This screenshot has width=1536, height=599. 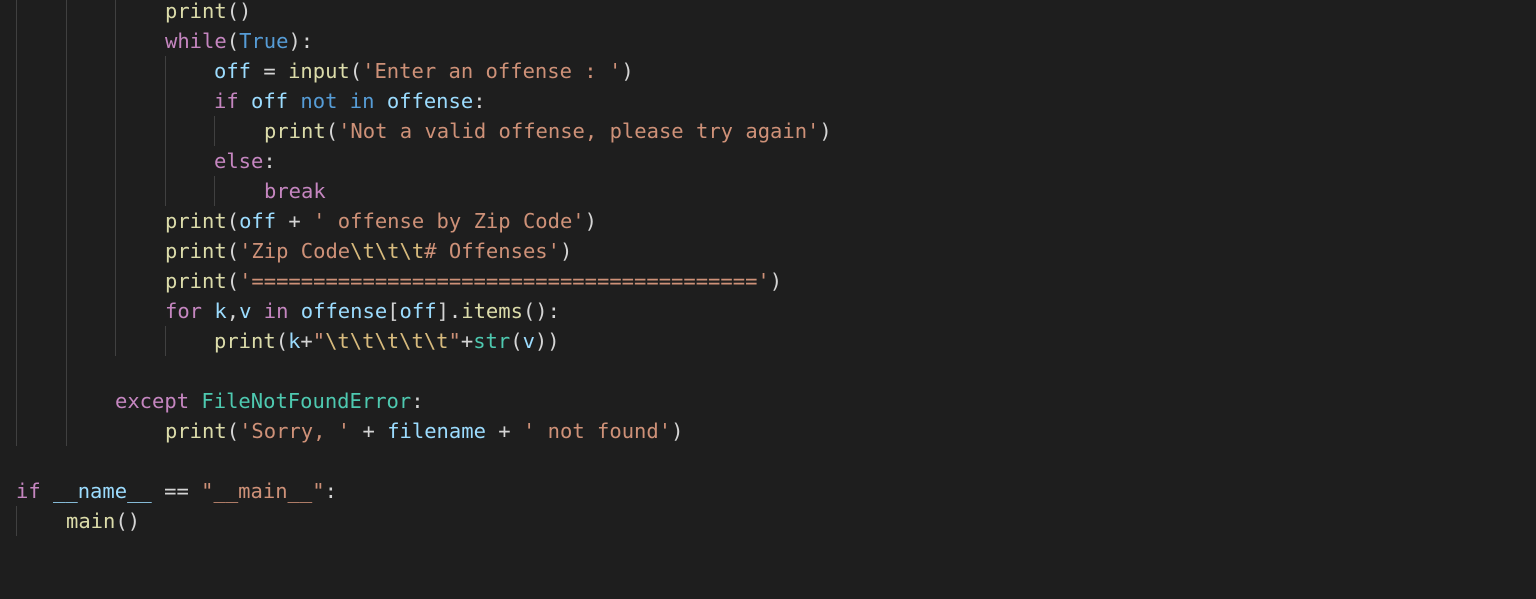 I want to click on code-token: 'Enter an offense : ', so click(x=492, y=71).